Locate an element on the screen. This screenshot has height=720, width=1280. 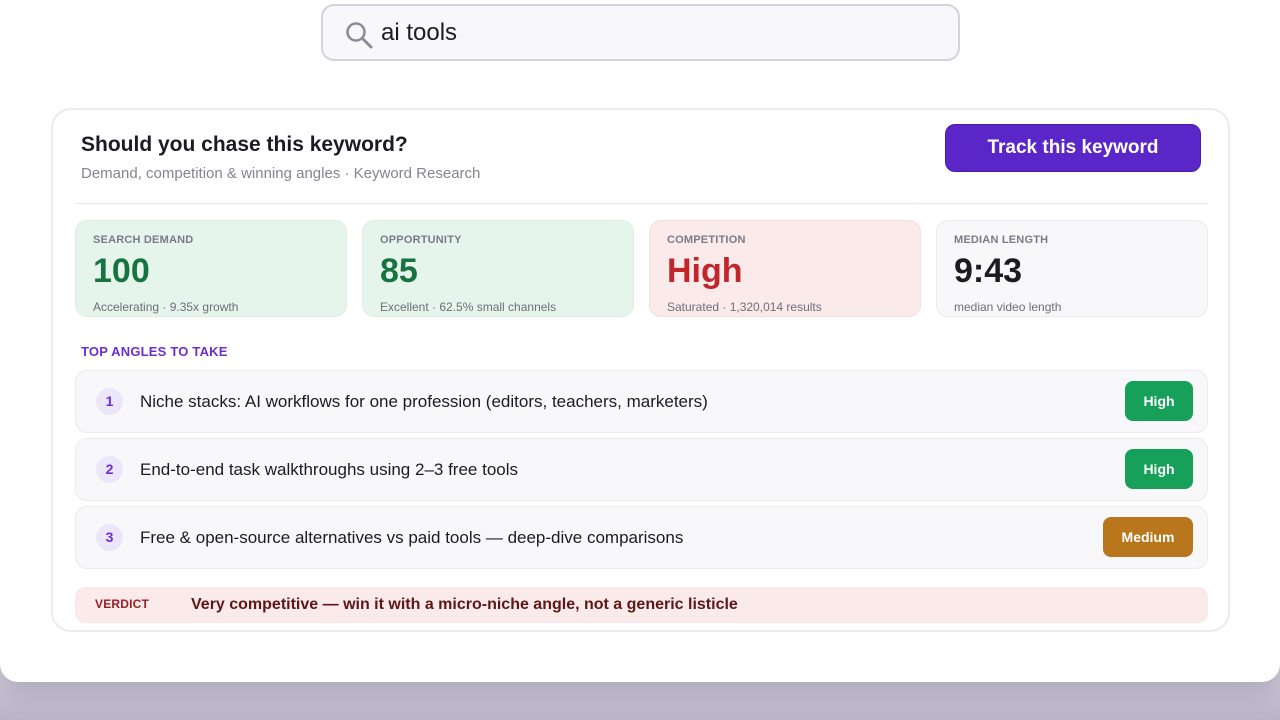
divider is located at coordinates (641, 203).